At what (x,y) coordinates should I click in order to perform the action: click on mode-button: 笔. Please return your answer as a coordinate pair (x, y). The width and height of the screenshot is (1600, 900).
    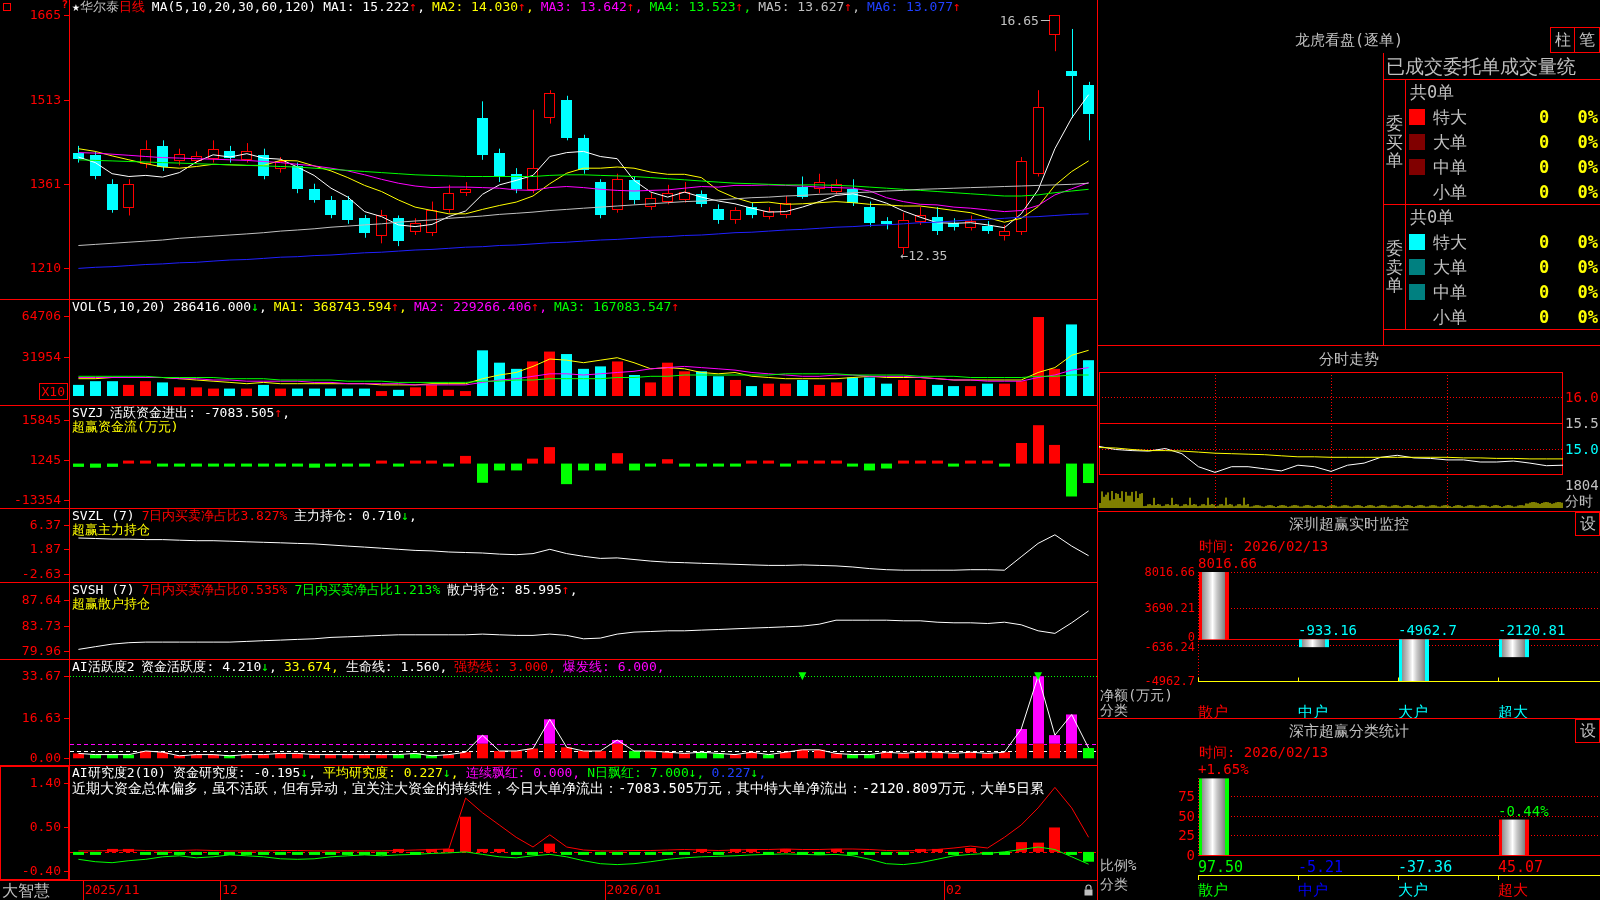
    Looking at the image, I should click on (1587, 40).